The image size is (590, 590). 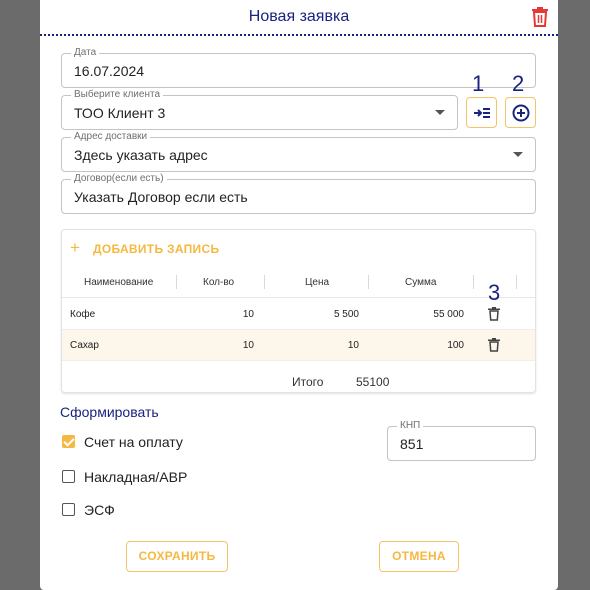 What do you see at coordinates (141, 155) in the screenshot?
I see `address-value: Здесь указать адрес` at bounding box center [141, 155].